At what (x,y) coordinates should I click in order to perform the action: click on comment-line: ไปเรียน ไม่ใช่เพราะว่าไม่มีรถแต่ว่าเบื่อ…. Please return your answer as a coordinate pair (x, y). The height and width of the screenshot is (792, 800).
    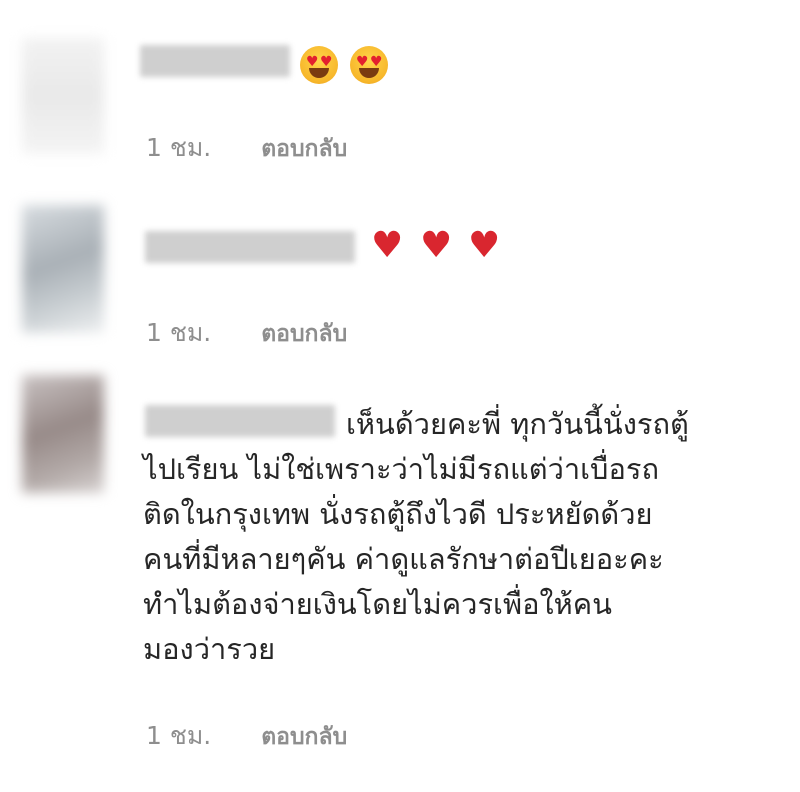
    Looking at the image, I should click on (401, 469).